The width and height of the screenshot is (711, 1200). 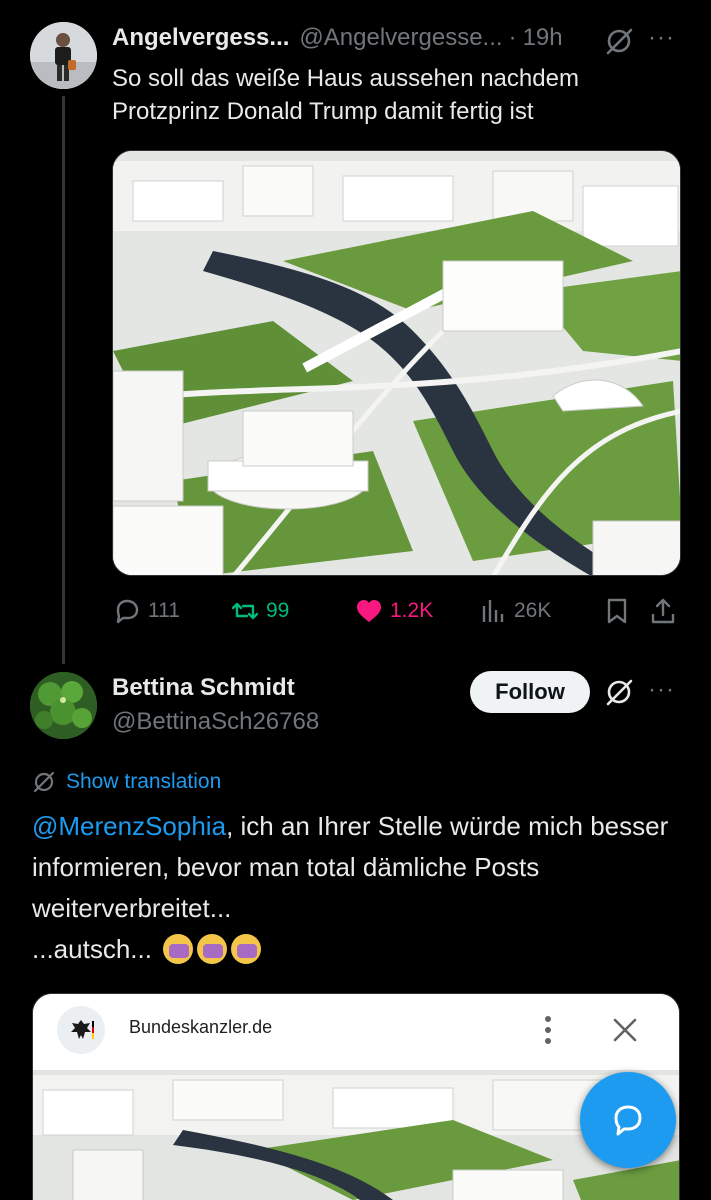 What do you see at coordinates (625, 1030) in the screenshot?
I see `close-icon` at bounding box center [625, 1030].